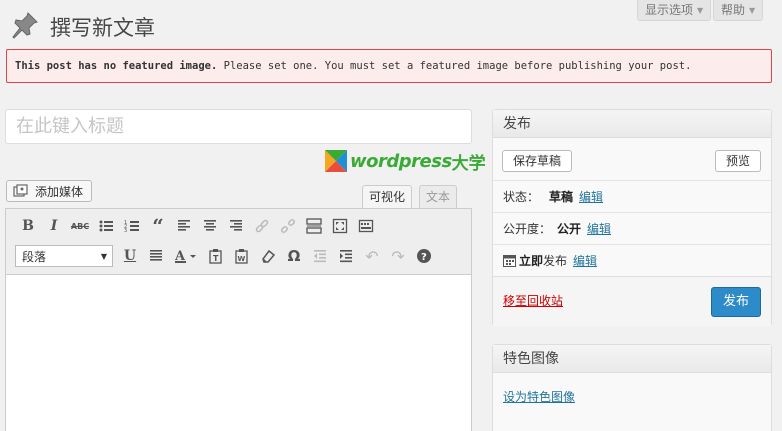 The width and height of the screenshot is (782, 431). I want to click on help-label: 帮助, so click(733, 10).